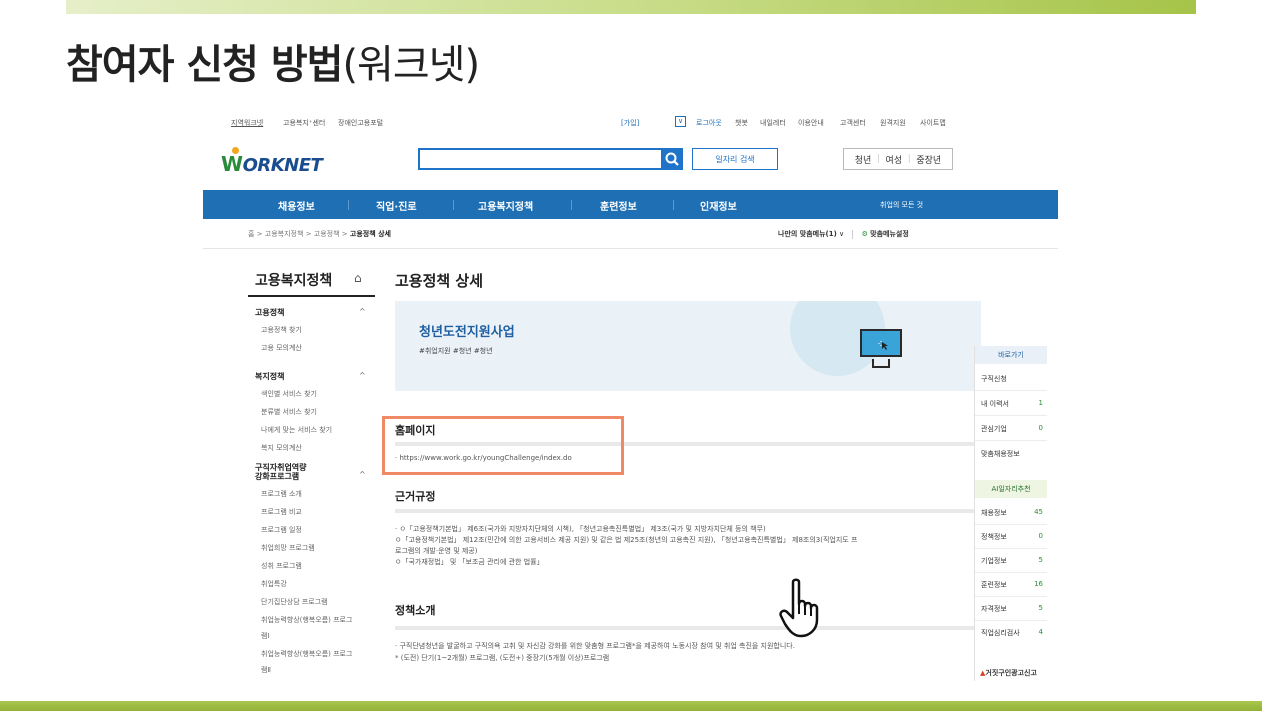 The width and height of the screenshot is (1262, 711). I want to click on audience-youth: 청년, so click(863, 159).